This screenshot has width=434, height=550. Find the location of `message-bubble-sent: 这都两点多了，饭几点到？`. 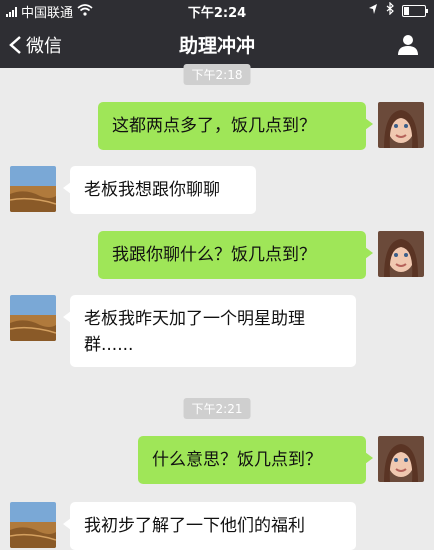

message-bubble-sent: 这都两点多了，饭几点到？ is located at coordinates (235, 126).